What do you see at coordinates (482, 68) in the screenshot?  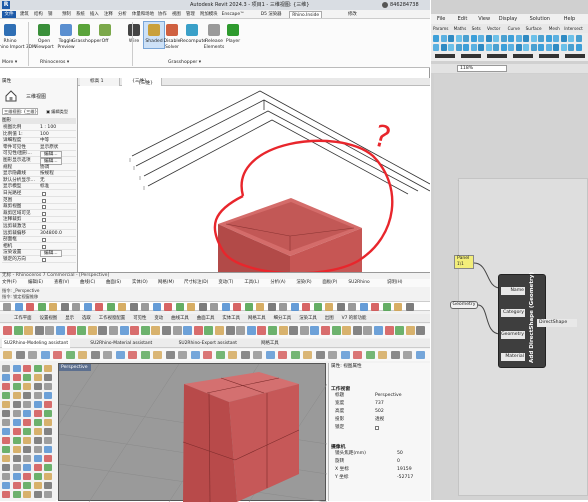 I see `gh-zoom-dropdown: 118%` at bounding box center [482, 68].